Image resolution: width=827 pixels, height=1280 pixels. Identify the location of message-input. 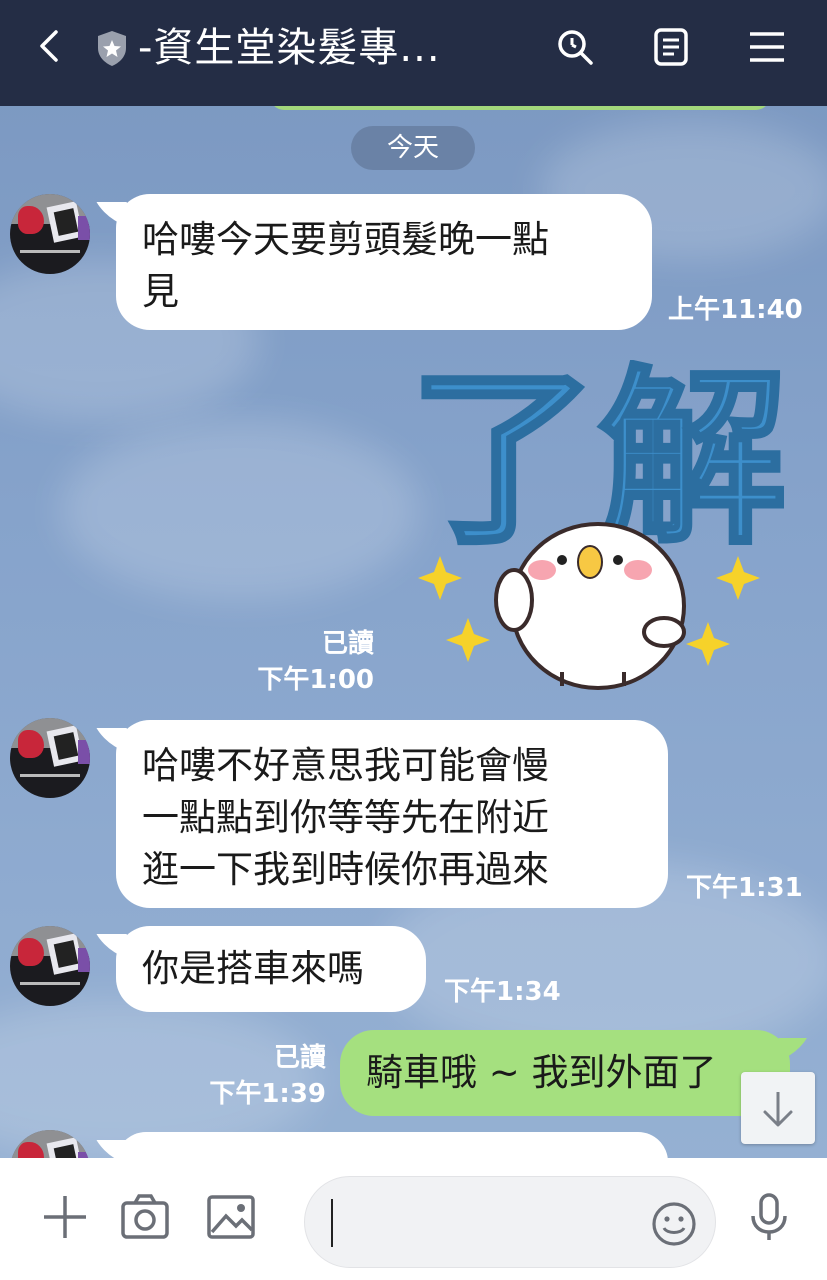
(487, 1223).